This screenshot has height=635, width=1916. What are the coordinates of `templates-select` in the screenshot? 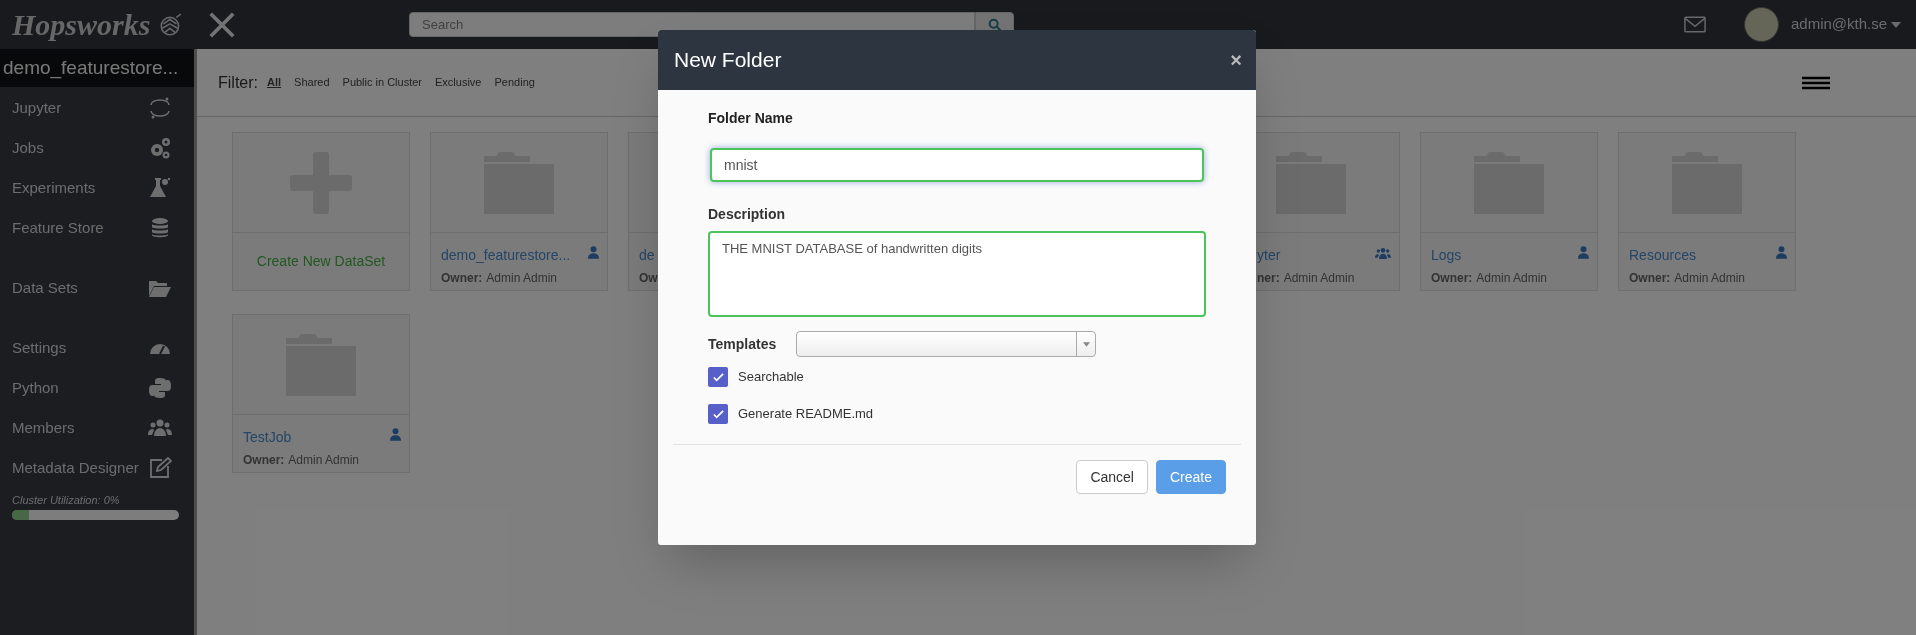 It's located at (946, 344).